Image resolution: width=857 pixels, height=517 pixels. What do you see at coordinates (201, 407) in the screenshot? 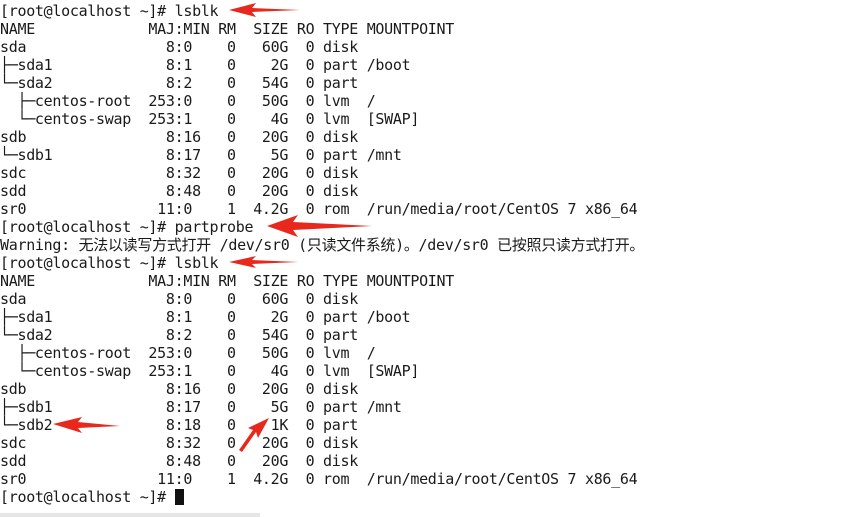
I see `lsblk-row-sdb1: ├─sdb1 8:17 0 5G 0 part /mnt` at bounding box center [201, 407].